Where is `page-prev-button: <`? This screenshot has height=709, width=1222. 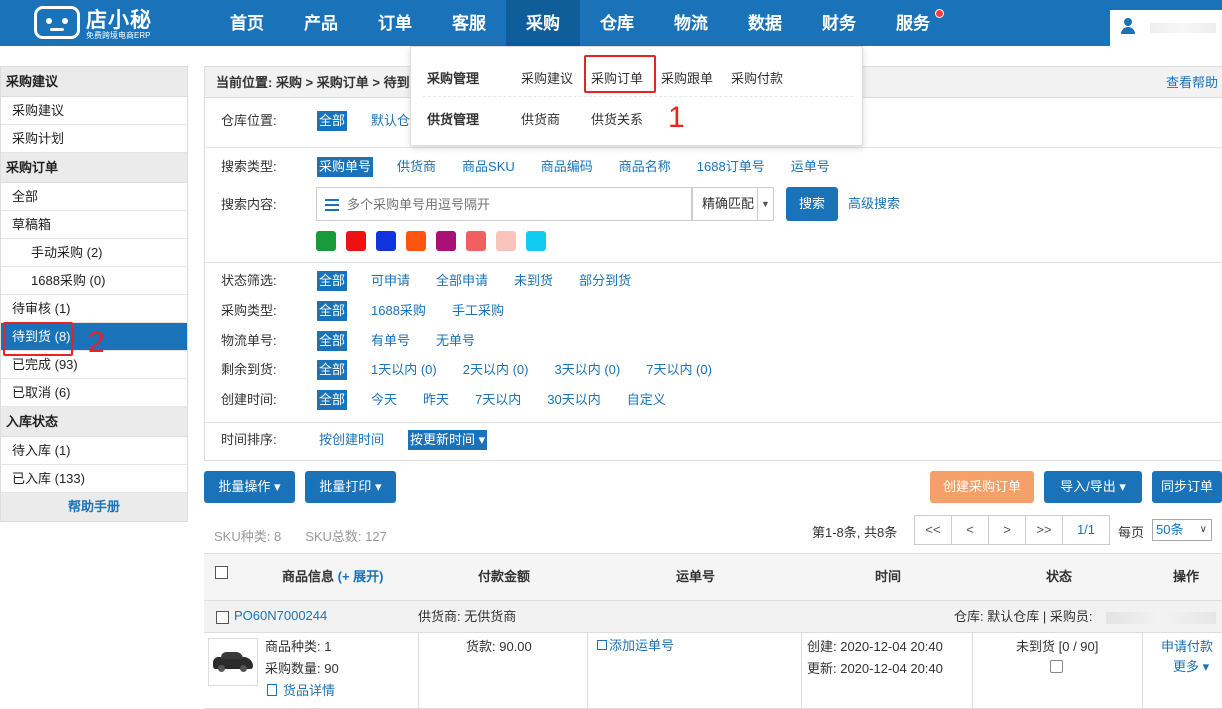
page-prev-button: < is located at coordinates (970, 530).